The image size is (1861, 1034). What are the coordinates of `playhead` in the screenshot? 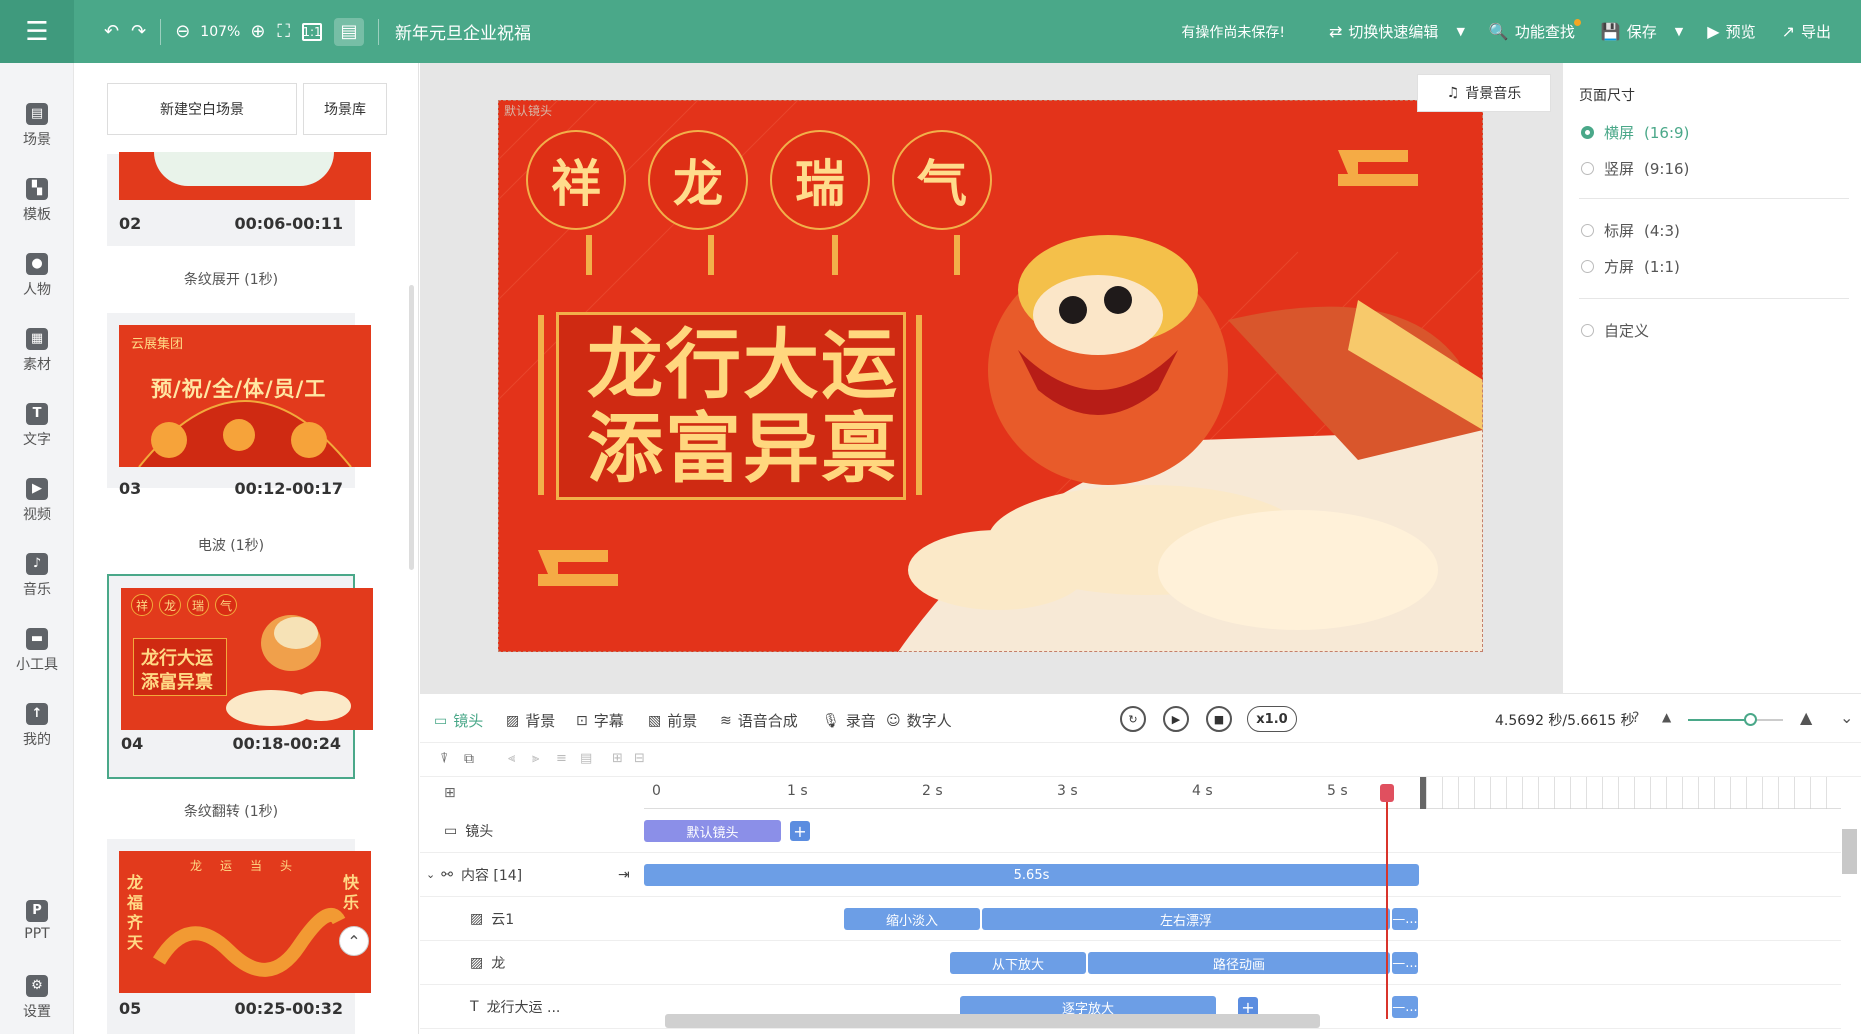 It's located at (1387, 901).